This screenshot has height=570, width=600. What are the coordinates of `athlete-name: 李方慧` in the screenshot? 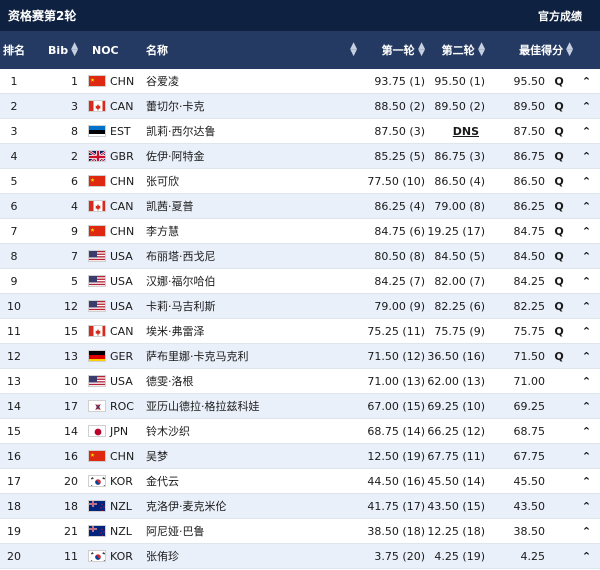 It's located at (162, 231).